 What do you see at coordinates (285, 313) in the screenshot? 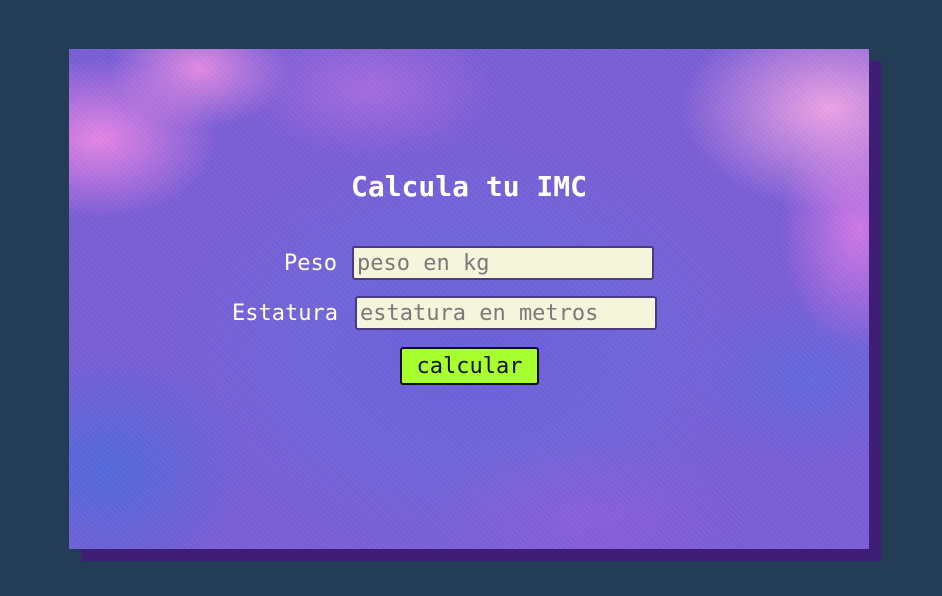
I see `estatura-label: Estatura` at bounding box center [285, 313].